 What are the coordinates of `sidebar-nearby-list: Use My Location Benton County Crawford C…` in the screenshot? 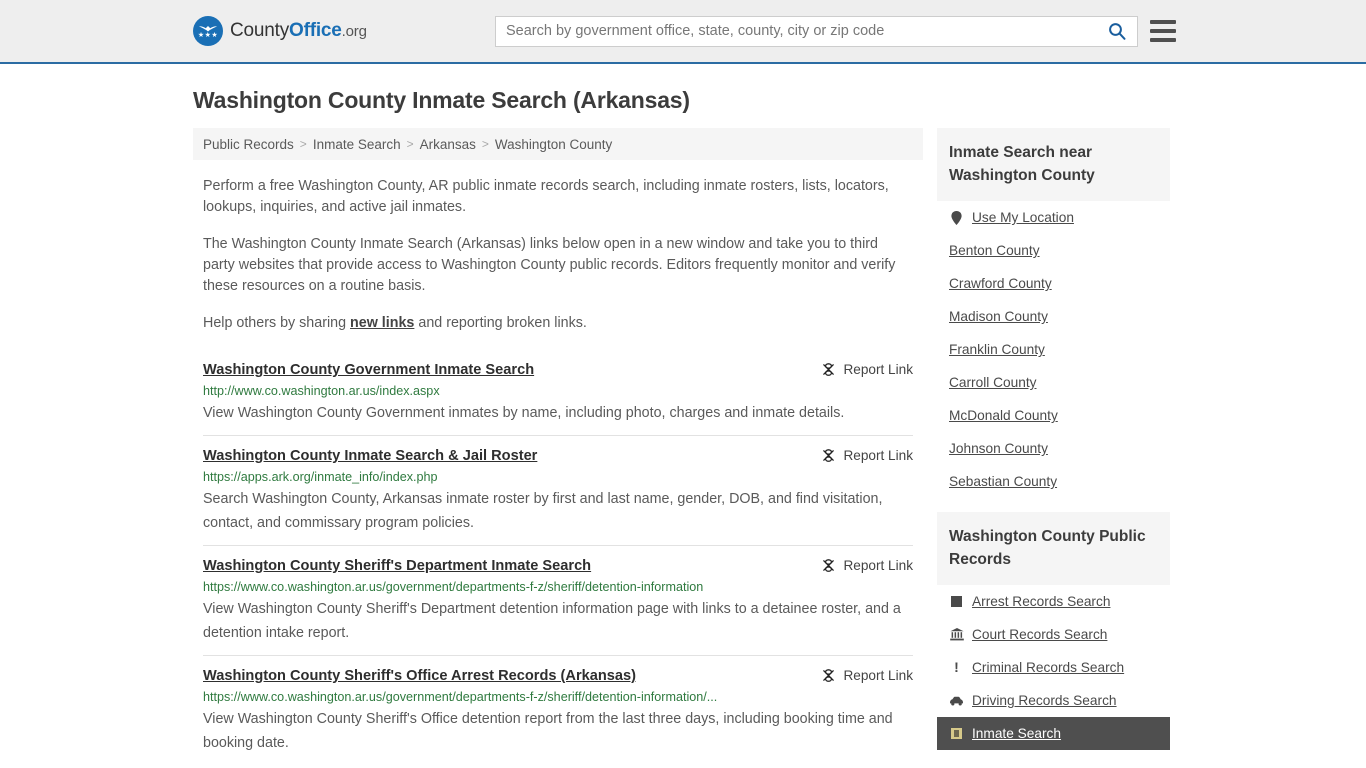 It's located at (1053, 349).